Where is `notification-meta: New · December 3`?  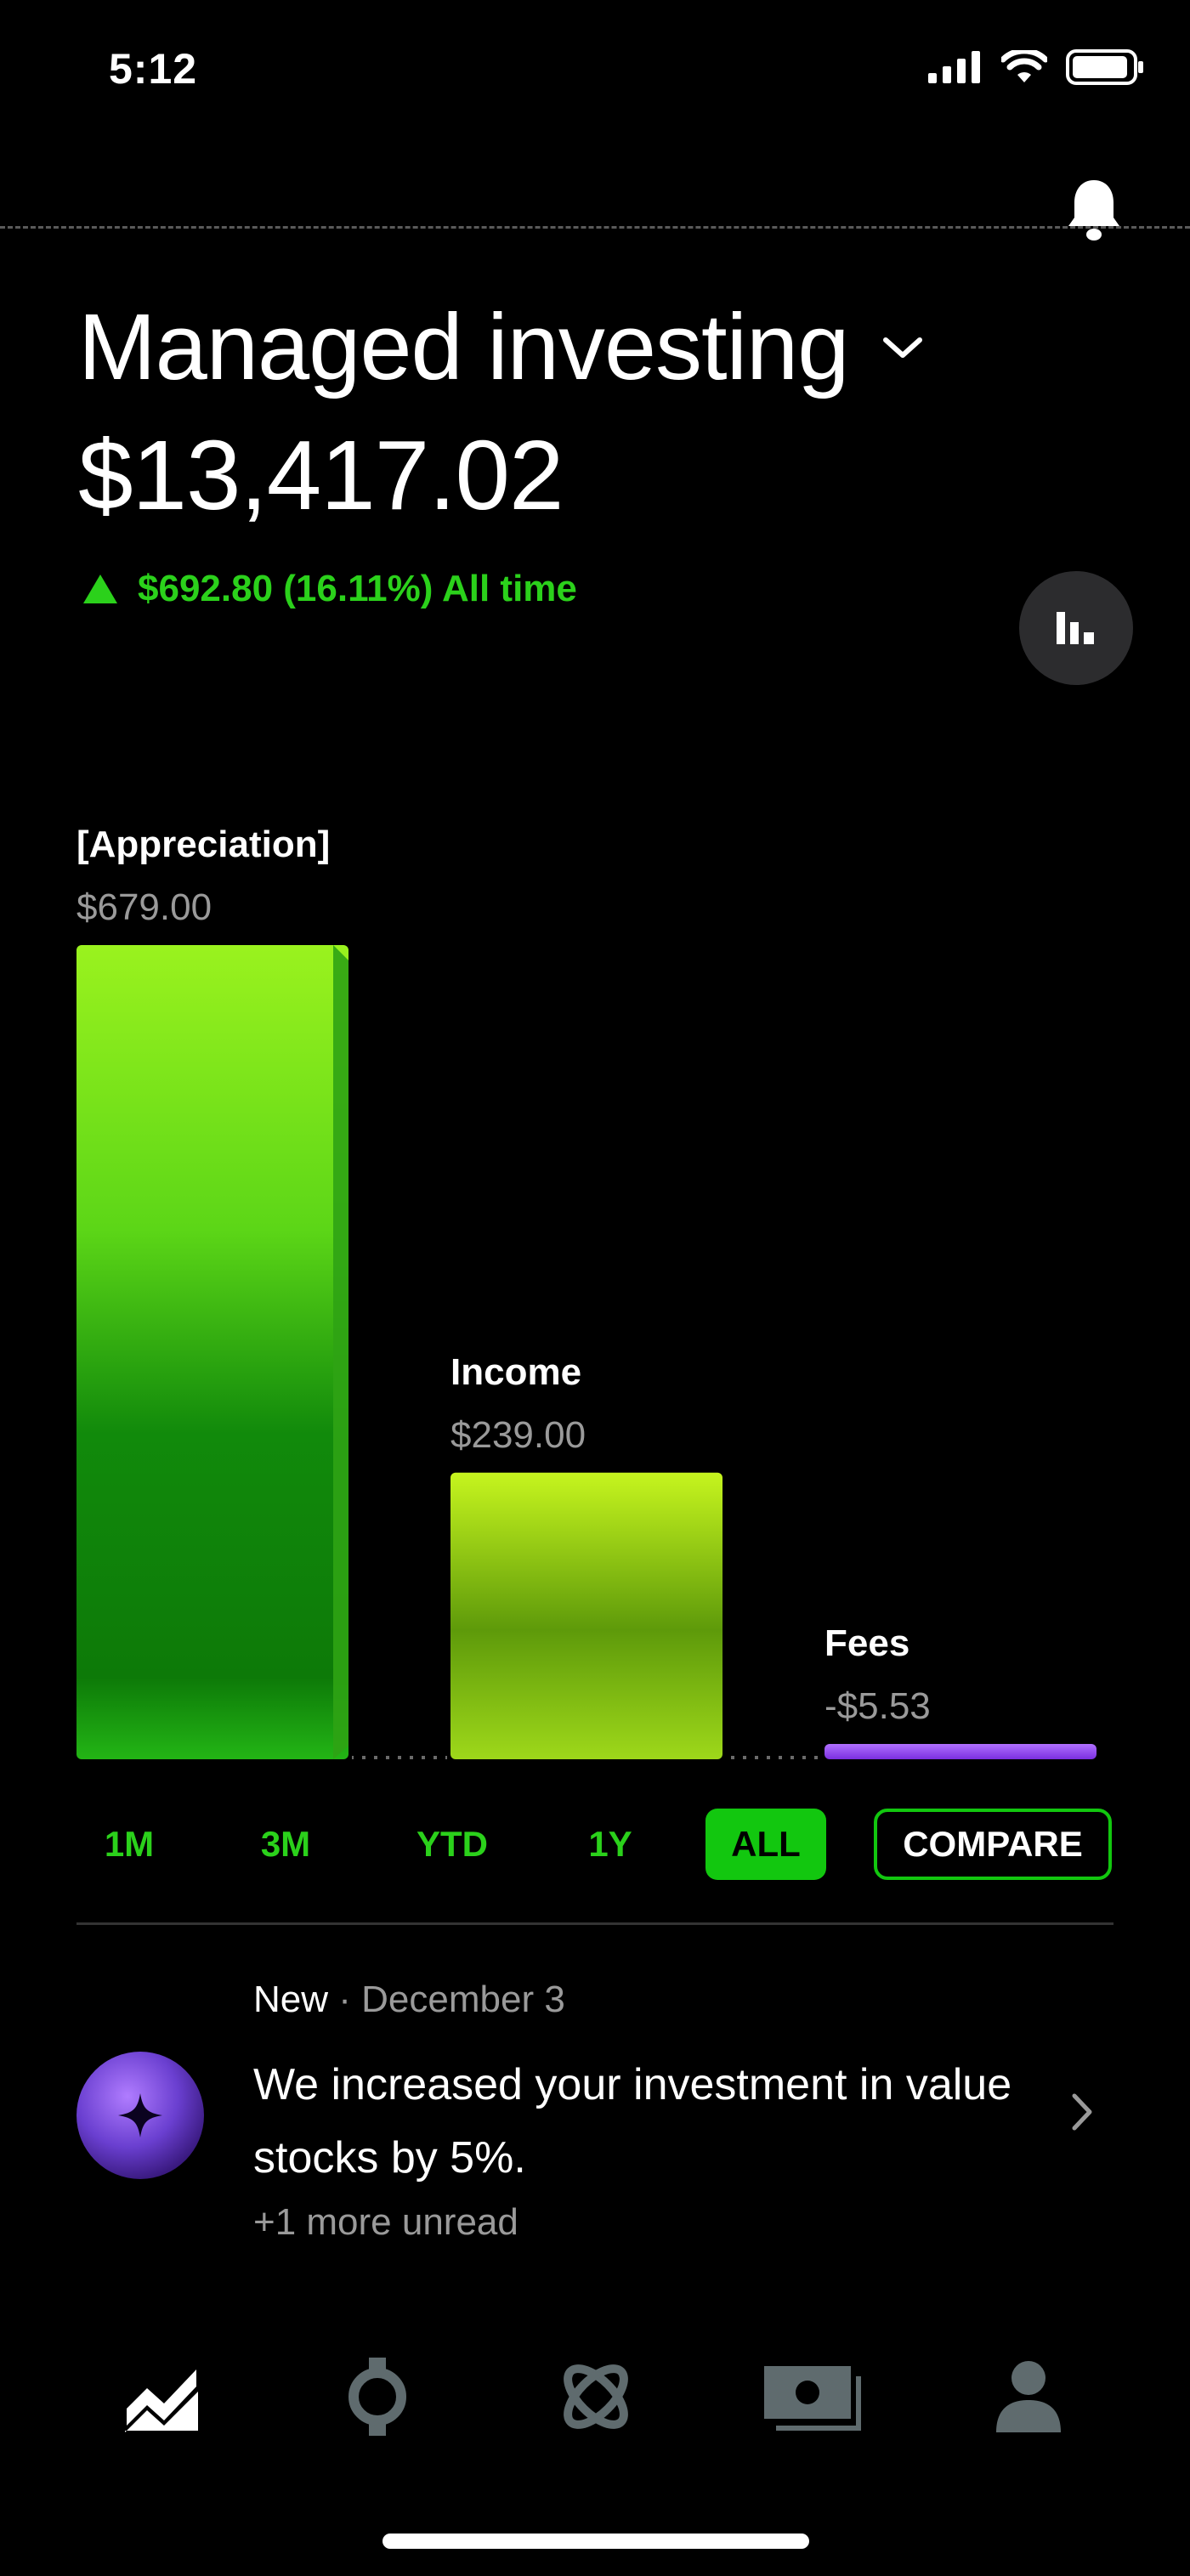
notification-meta: New · December 3 is located at coordinates (409, 2000).